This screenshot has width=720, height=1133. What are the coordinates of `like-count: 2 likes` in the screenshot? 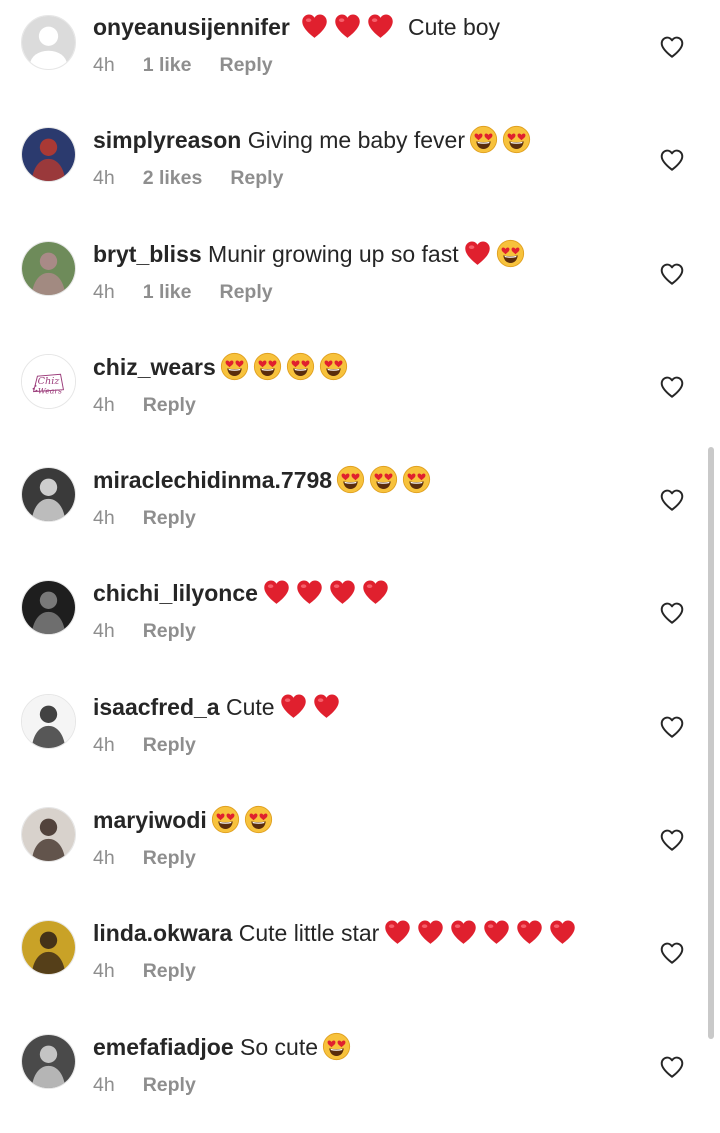 It's located at (173, 178).